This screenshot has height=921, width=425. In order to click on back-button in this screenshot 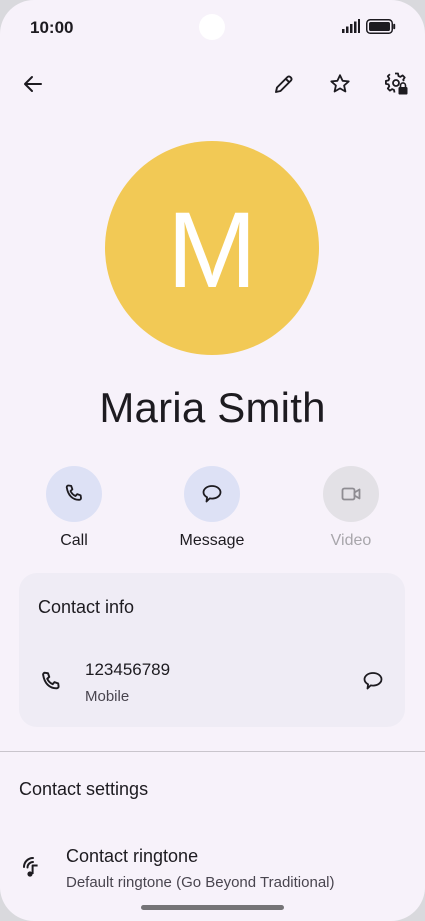, I will do `click(33, 84)`.